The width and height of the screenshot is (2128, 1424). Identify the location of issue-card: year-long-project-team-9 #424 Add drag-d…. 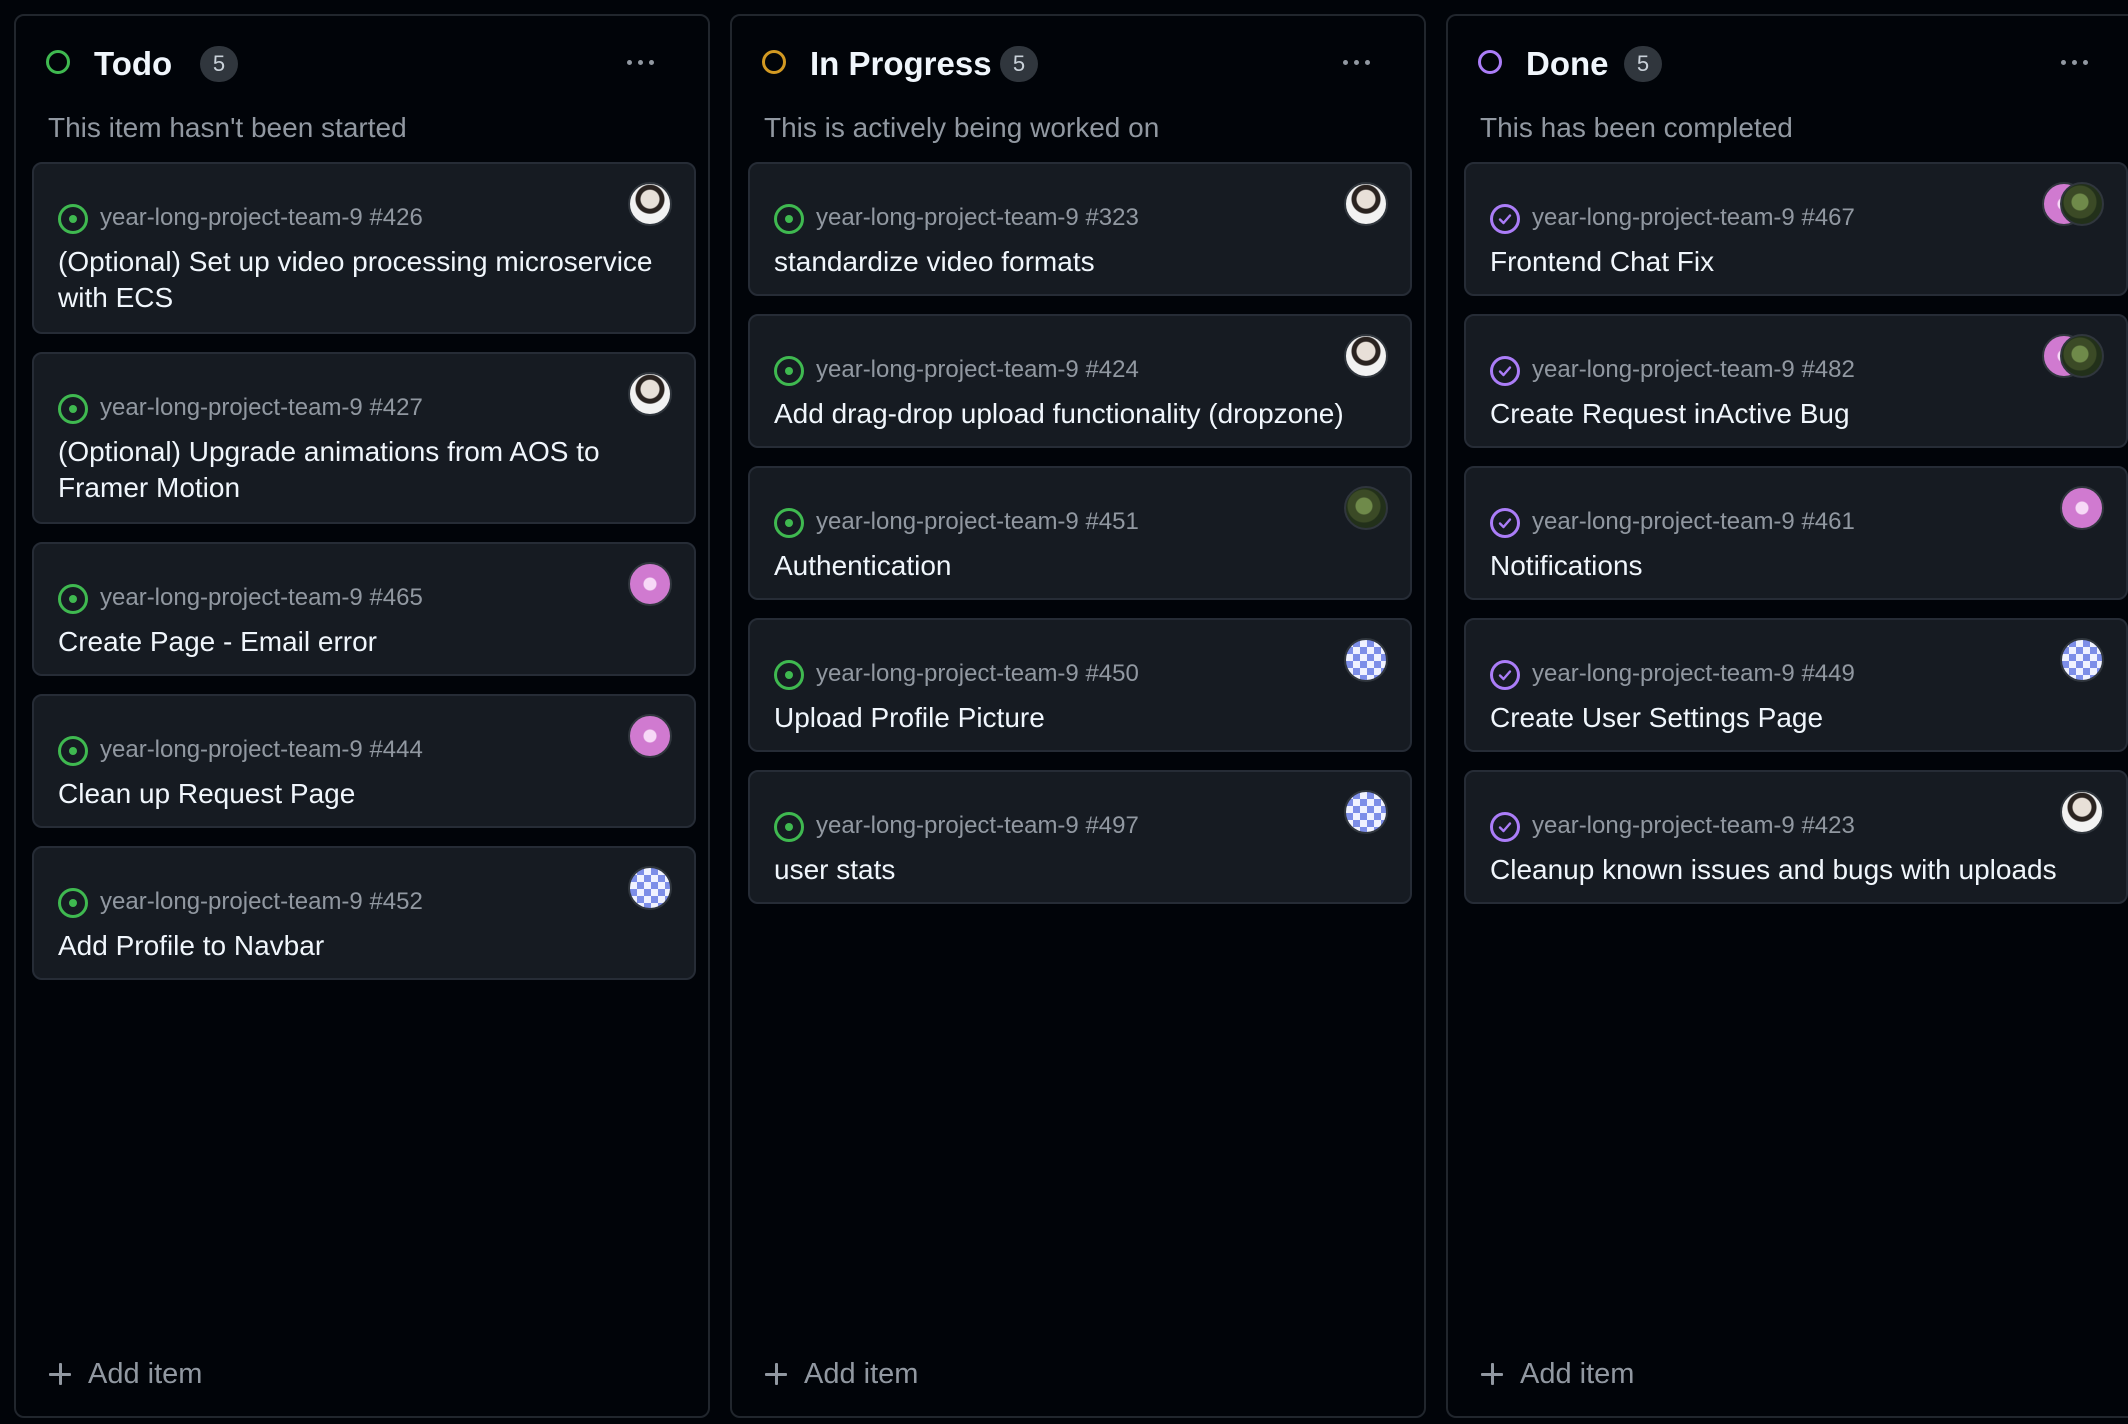
(1080, 381).